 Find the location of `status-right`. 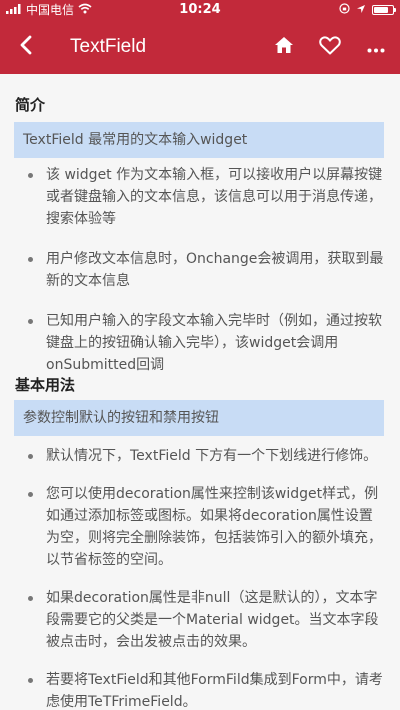

status-right is located at coordinates (367, 10).